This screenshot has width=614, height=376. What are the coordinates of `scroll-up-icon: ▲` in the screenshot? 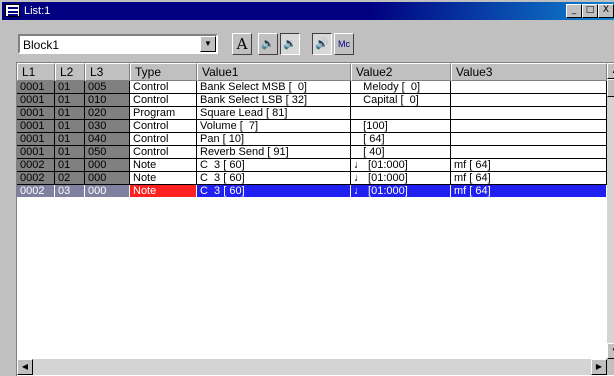 It's located at (610, 71).